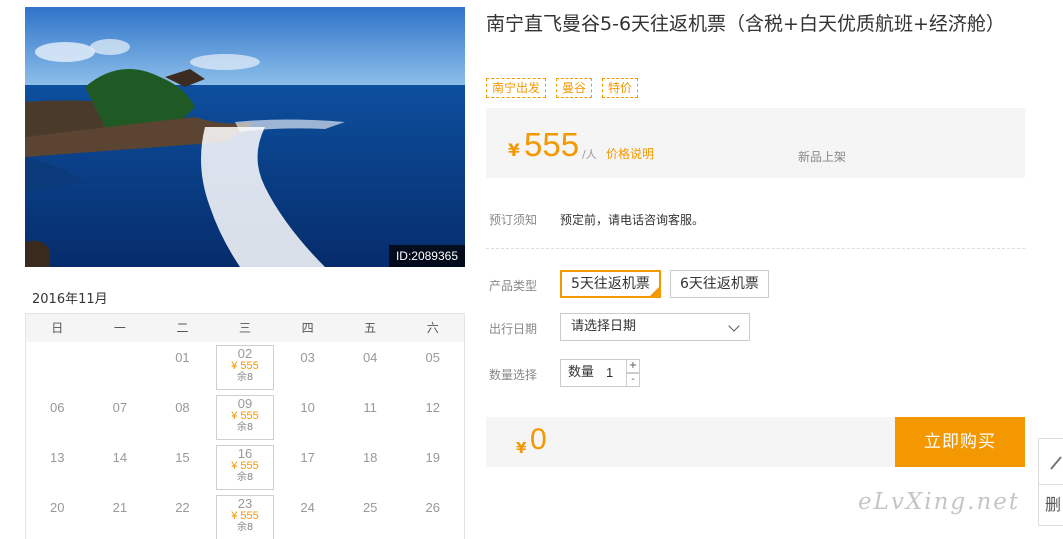 This screenshot has height=539, width=1063. Describe the element at coordinates (182, 515) in the screenshot. I see `calendar-day: 22` at that location.